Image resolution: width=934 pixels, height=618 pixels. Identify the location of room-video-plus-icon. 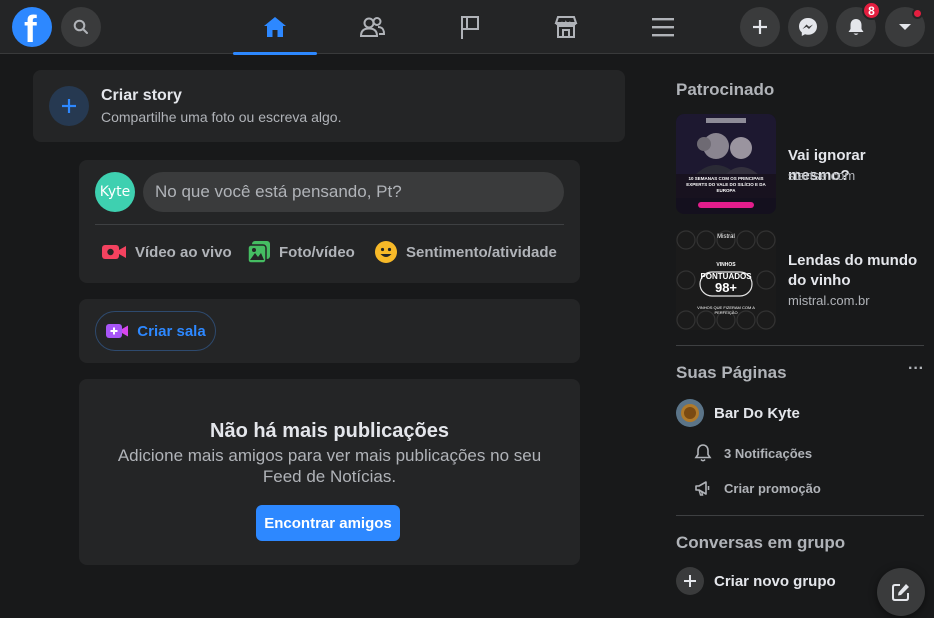
(117, 331).